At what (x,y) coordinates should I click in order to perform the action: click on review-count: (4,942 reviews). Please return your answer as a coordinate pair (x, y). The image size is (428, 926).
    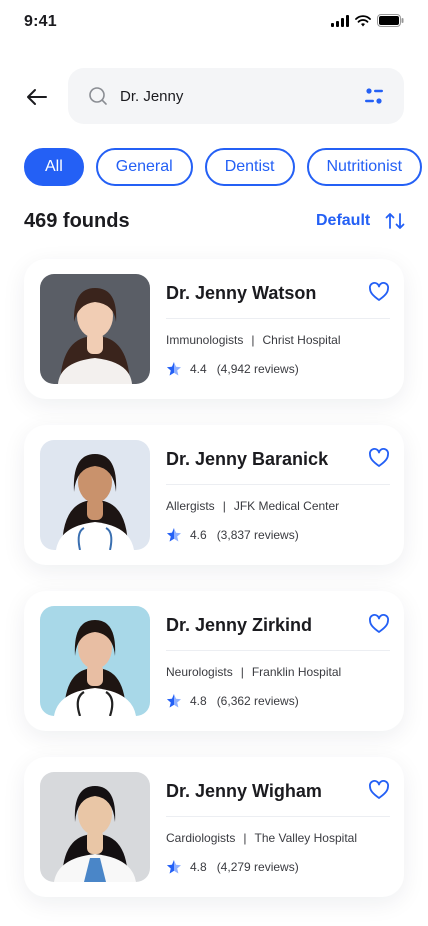
    Looking at the image, I should click on (257, 369).